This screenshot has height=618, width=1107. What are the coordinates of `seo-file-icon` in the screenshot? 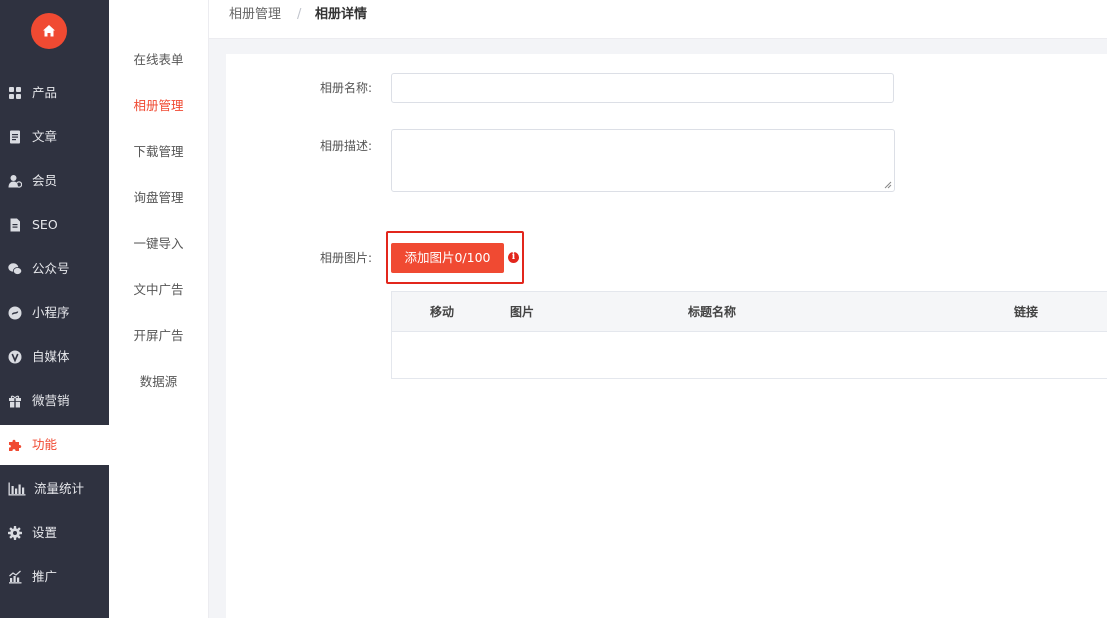 It's located at (15, 225).